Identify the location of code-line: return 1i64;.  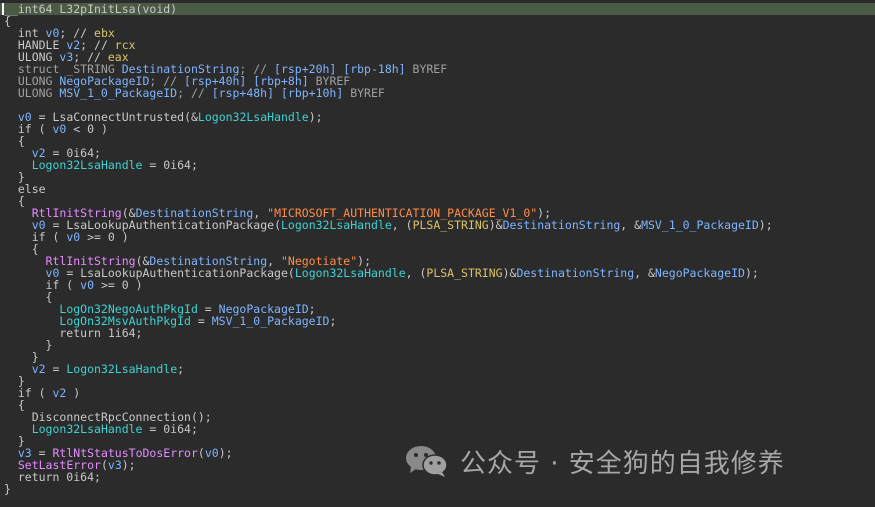
(439, 333).